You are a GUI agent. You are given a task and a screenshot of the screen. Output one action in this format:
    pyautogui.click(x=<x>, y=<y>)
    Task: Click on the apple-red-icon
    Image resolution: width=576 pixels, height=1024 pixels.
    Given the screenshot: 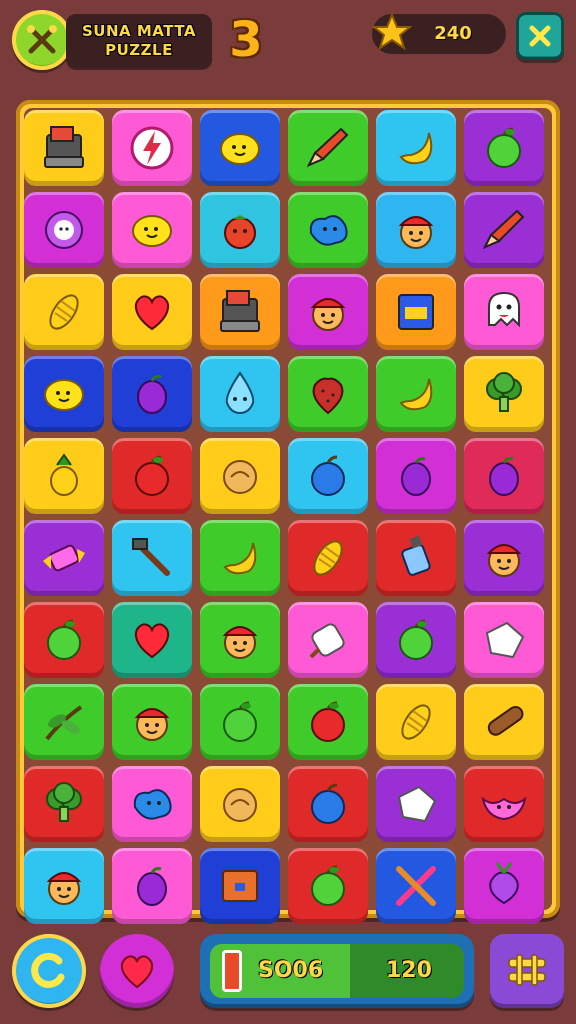 What is the action you would take?
    pyautogui.click(x=152, y=475)
    